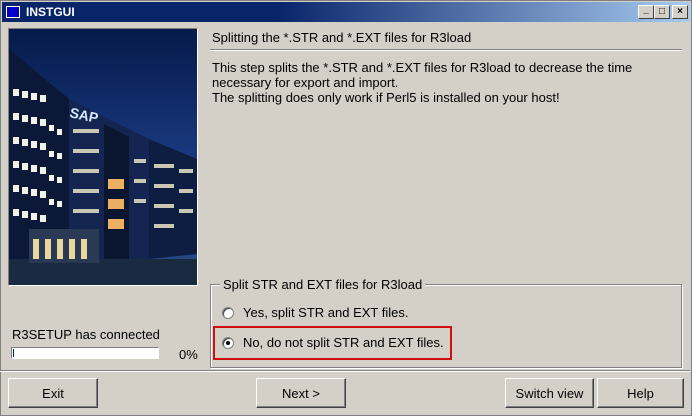  I want to click on maximize-icon: □, so click(662, 11).